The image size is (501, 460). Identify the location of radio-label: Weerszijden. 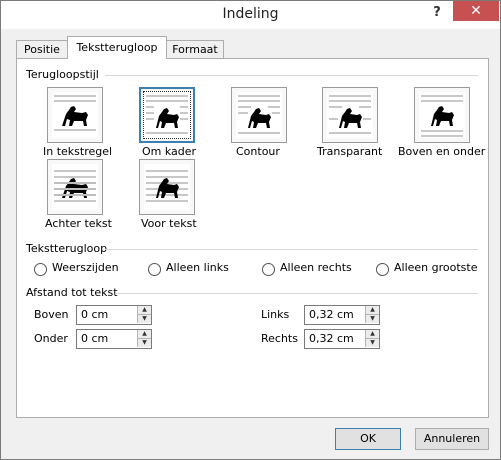
(85, 267).